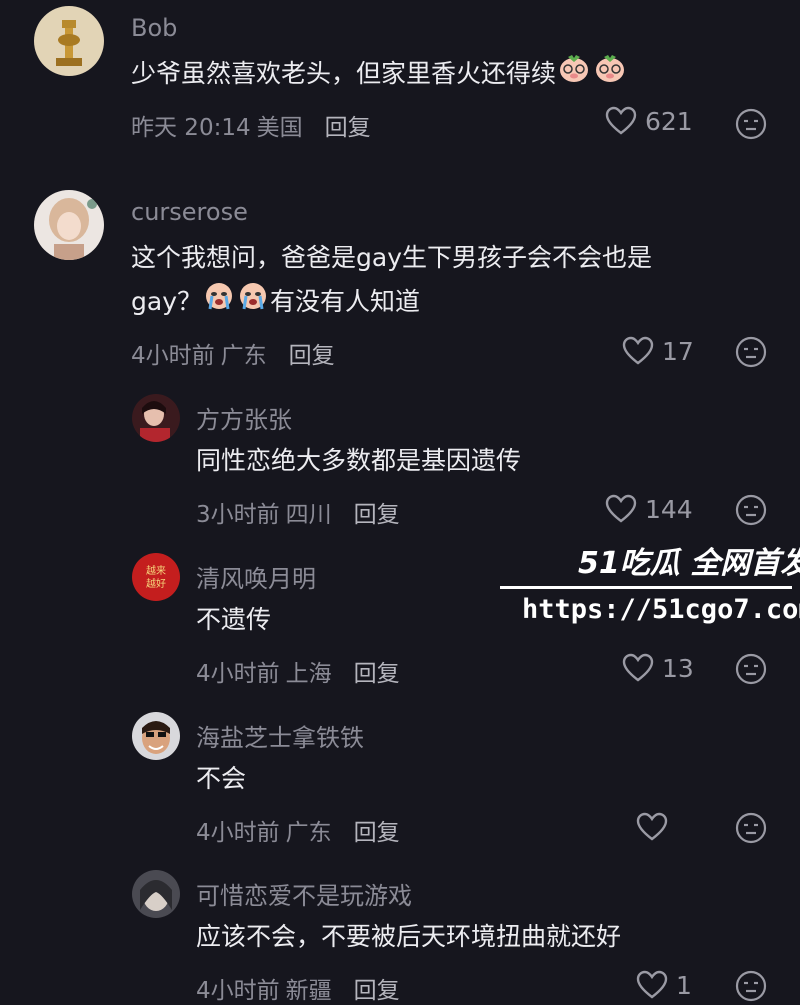 This screenshot has height=1005, width=800. What do you see at coordinates (658, 668) in the screenshot?
I see `like-button: 13` at bounding box center [658, 668].